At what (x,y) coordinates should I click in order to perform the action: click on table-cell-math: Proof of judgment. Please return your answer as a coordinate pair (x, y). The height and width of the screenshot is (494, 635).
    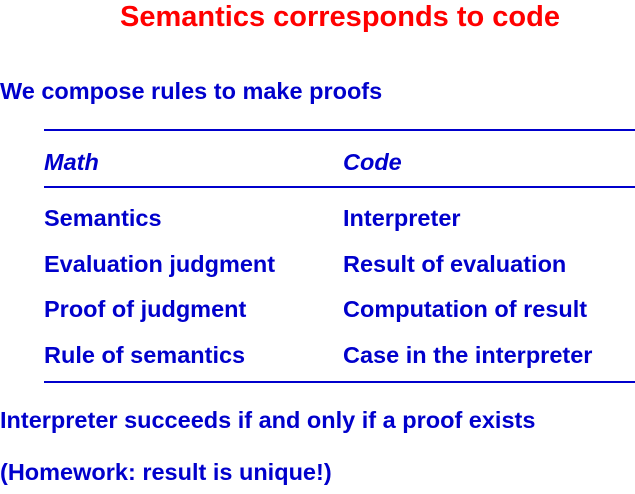
    Looking at the image, I should click on (145, 309).